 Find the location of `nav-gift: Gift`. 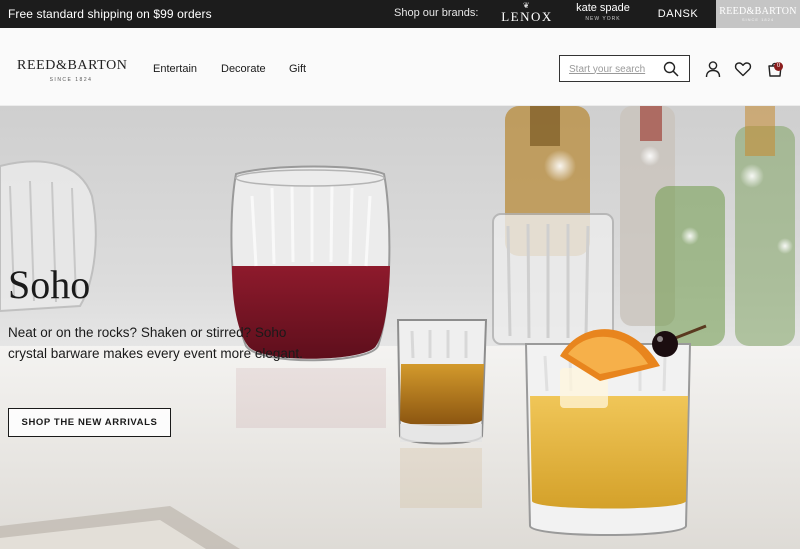

nav-gift: Gift is located at coordinates (297, 69).